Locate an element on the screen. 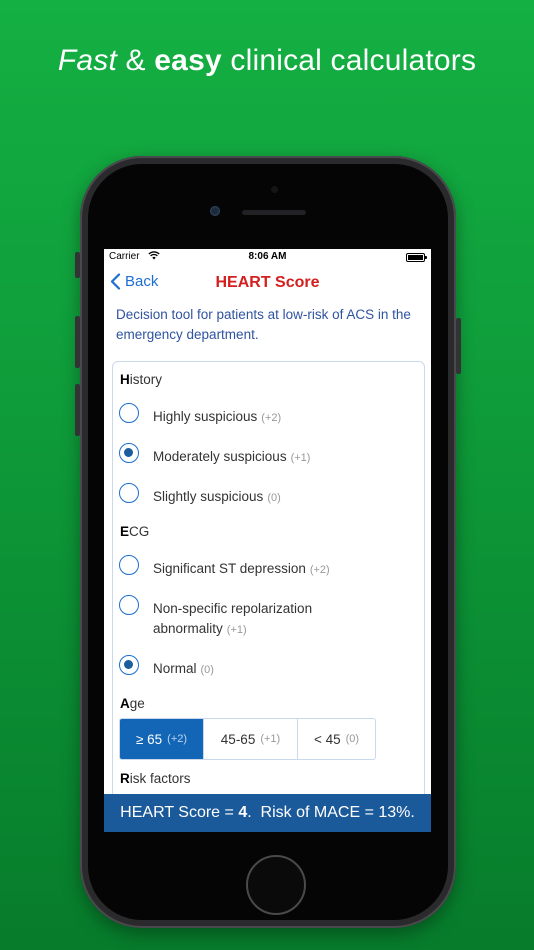  status-time: 8:06 AM is located at coordinates (267, 256).